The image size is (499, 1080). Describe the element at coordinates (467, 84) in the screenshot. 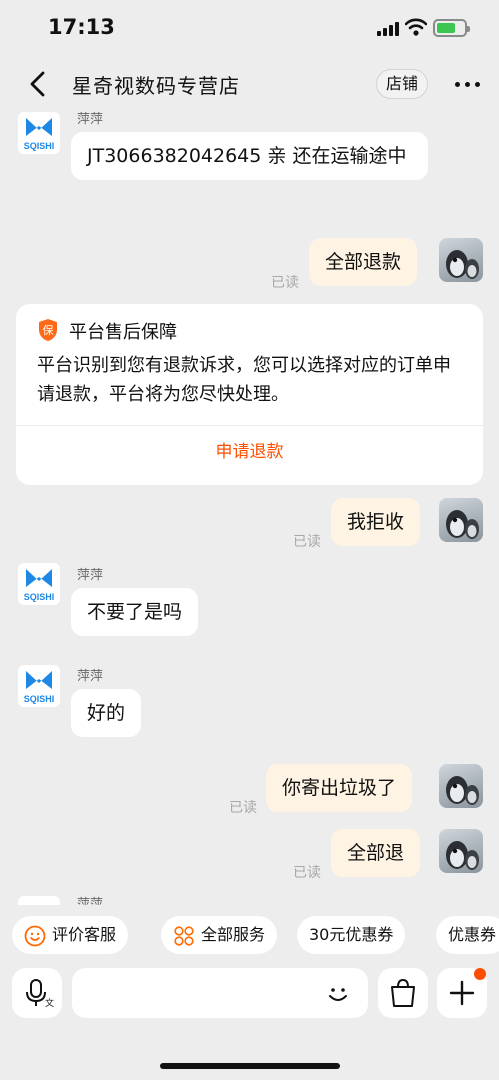

I see `more-icon` at that location.